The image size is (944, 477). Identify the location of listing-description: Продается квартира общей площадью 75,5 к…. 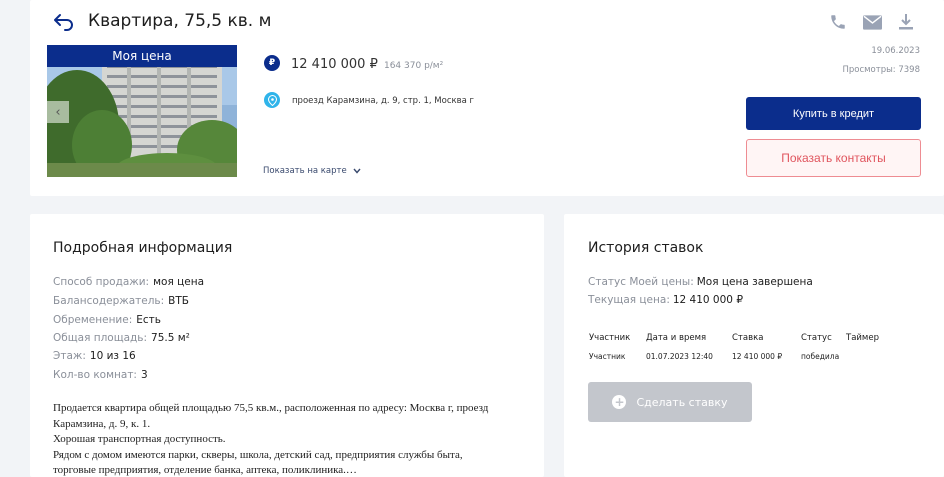
(283, 439).